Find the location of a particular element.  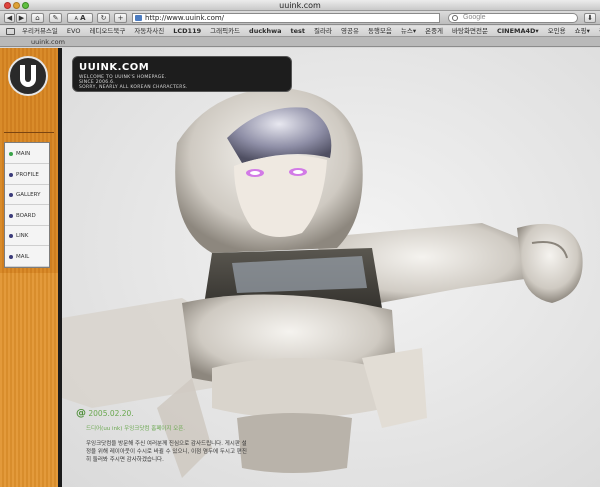

bookmark-item: EVO is located at coordinates (74, 31).